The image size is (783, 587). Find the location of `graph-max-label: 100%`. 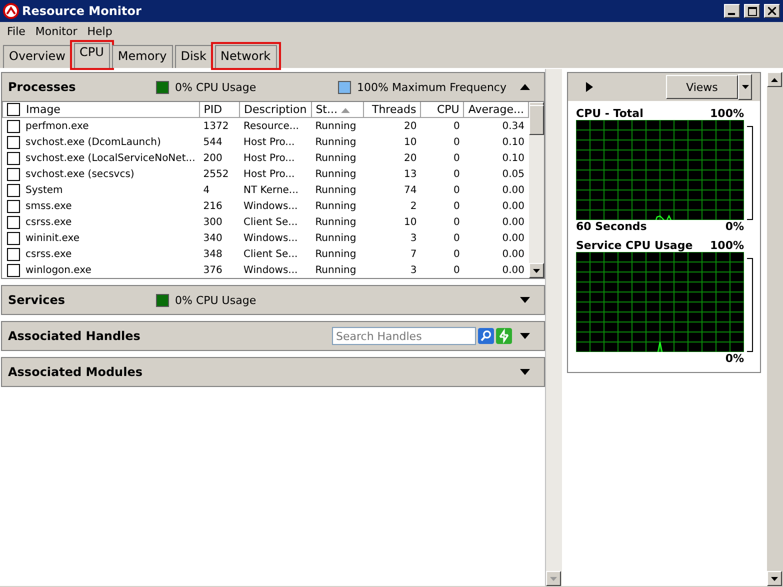

graph-max-label: 100% is located at coordinates (727, 113).